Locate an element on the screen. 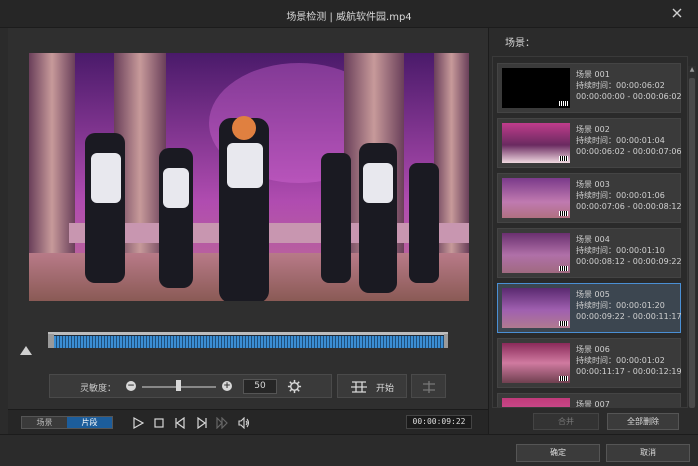 The height and width of the screenshot is (466, 698). scene-duration: 持续时间：00:00:01:02 is located at coordinates (620, 360).